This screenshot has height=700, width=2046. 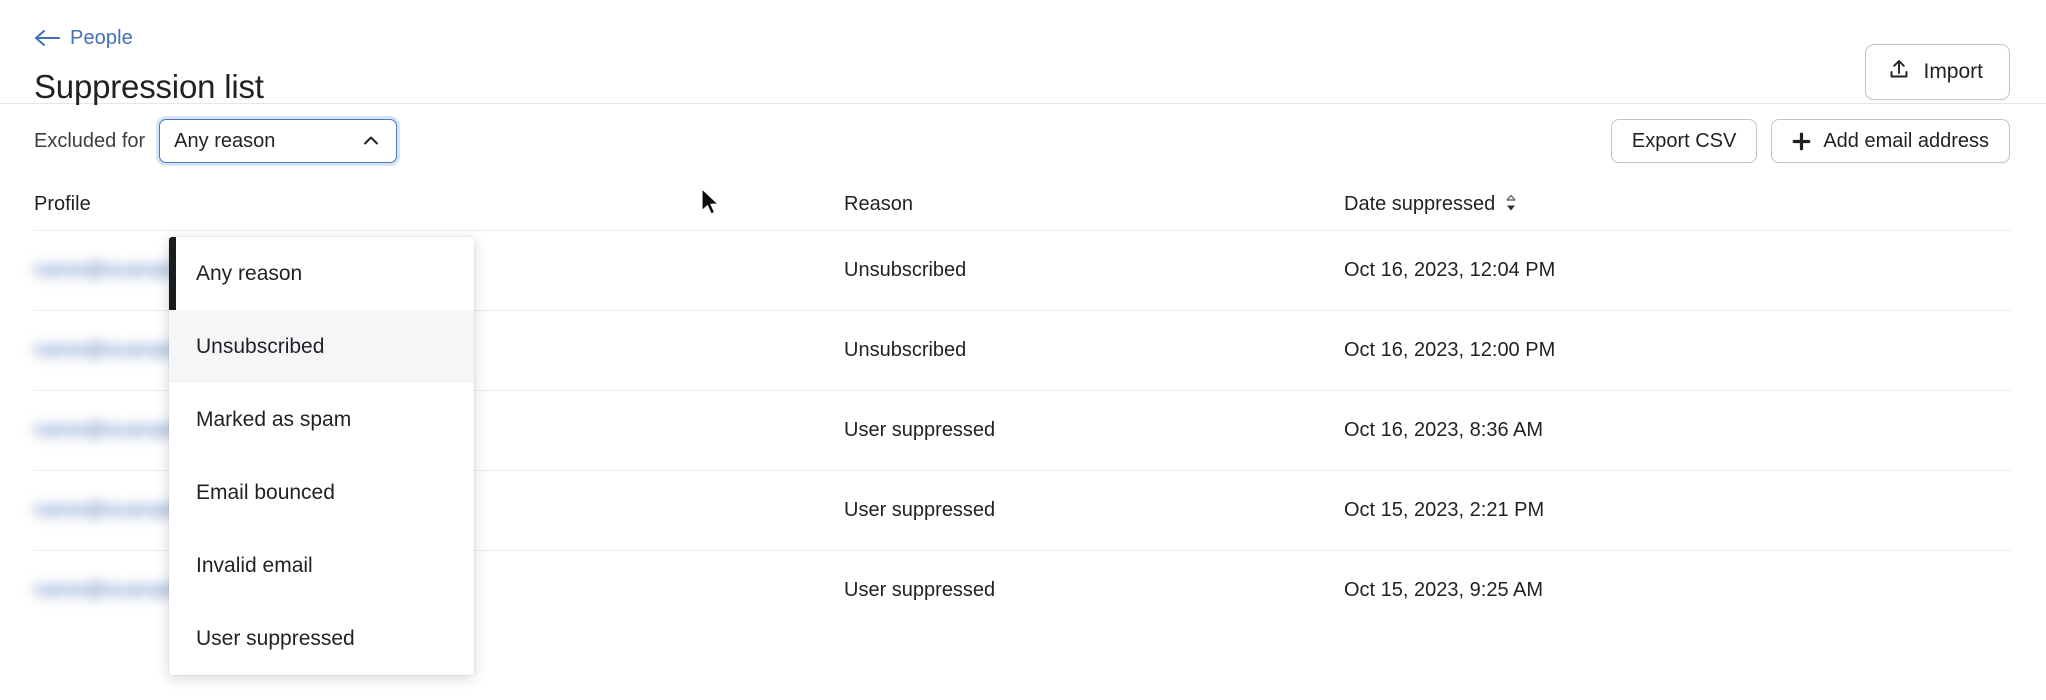 I want to click on dropdown-option-label: Any reason, so click(x=249, y=273).